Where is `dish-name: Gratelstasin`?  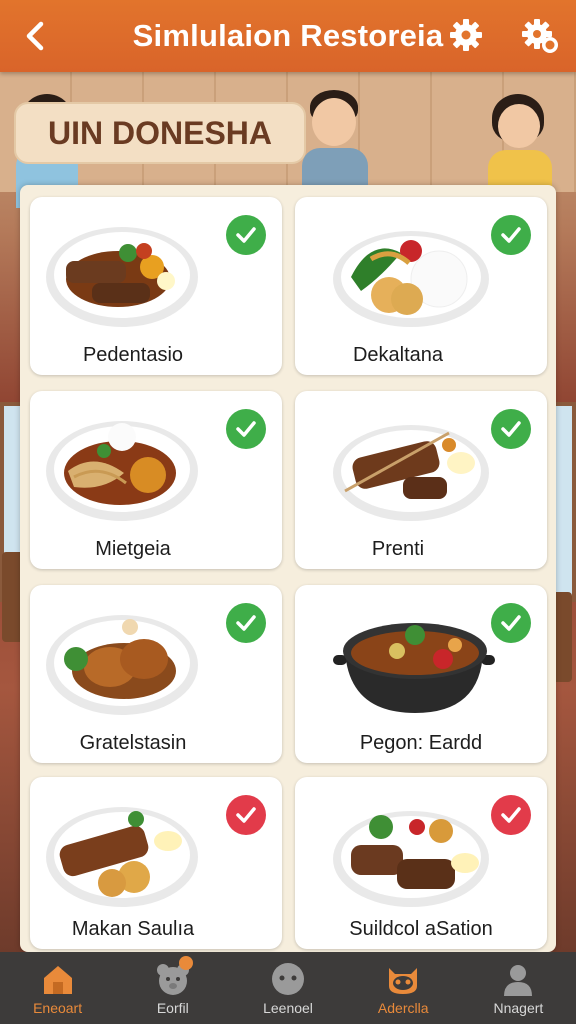 dish-name: Gratelstasin is located at coordinates (133, 743).